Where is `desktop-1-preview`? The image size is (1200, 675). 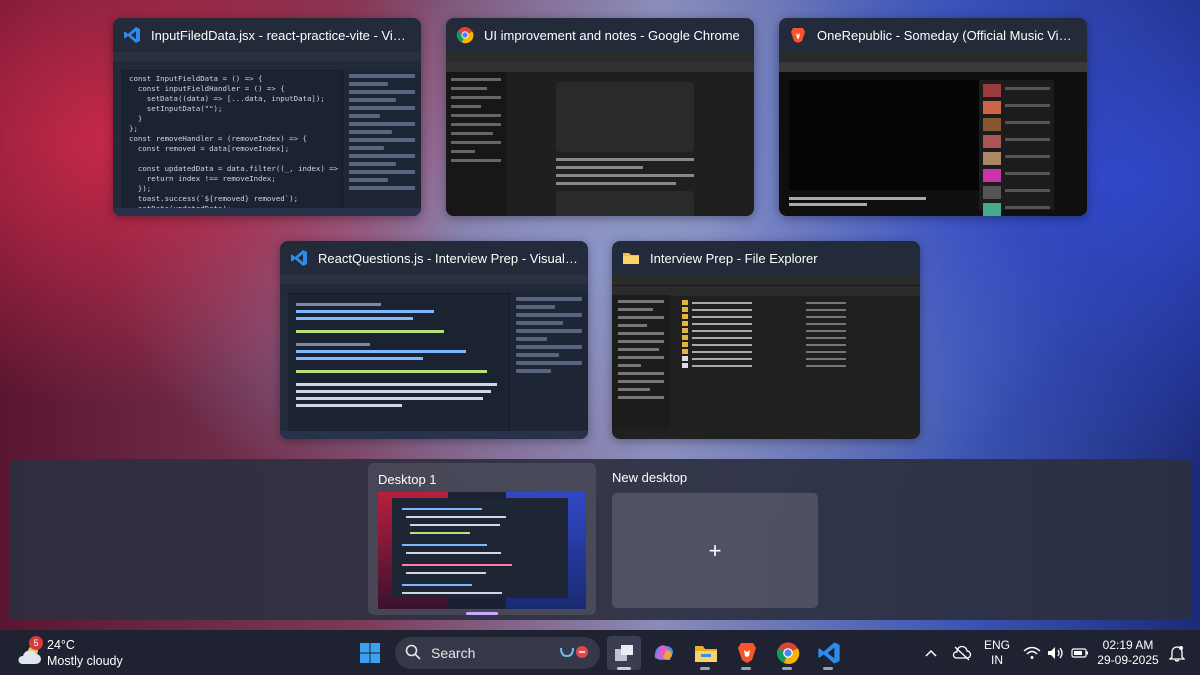
desktop-1-preview is located at coordinates (482, 550).